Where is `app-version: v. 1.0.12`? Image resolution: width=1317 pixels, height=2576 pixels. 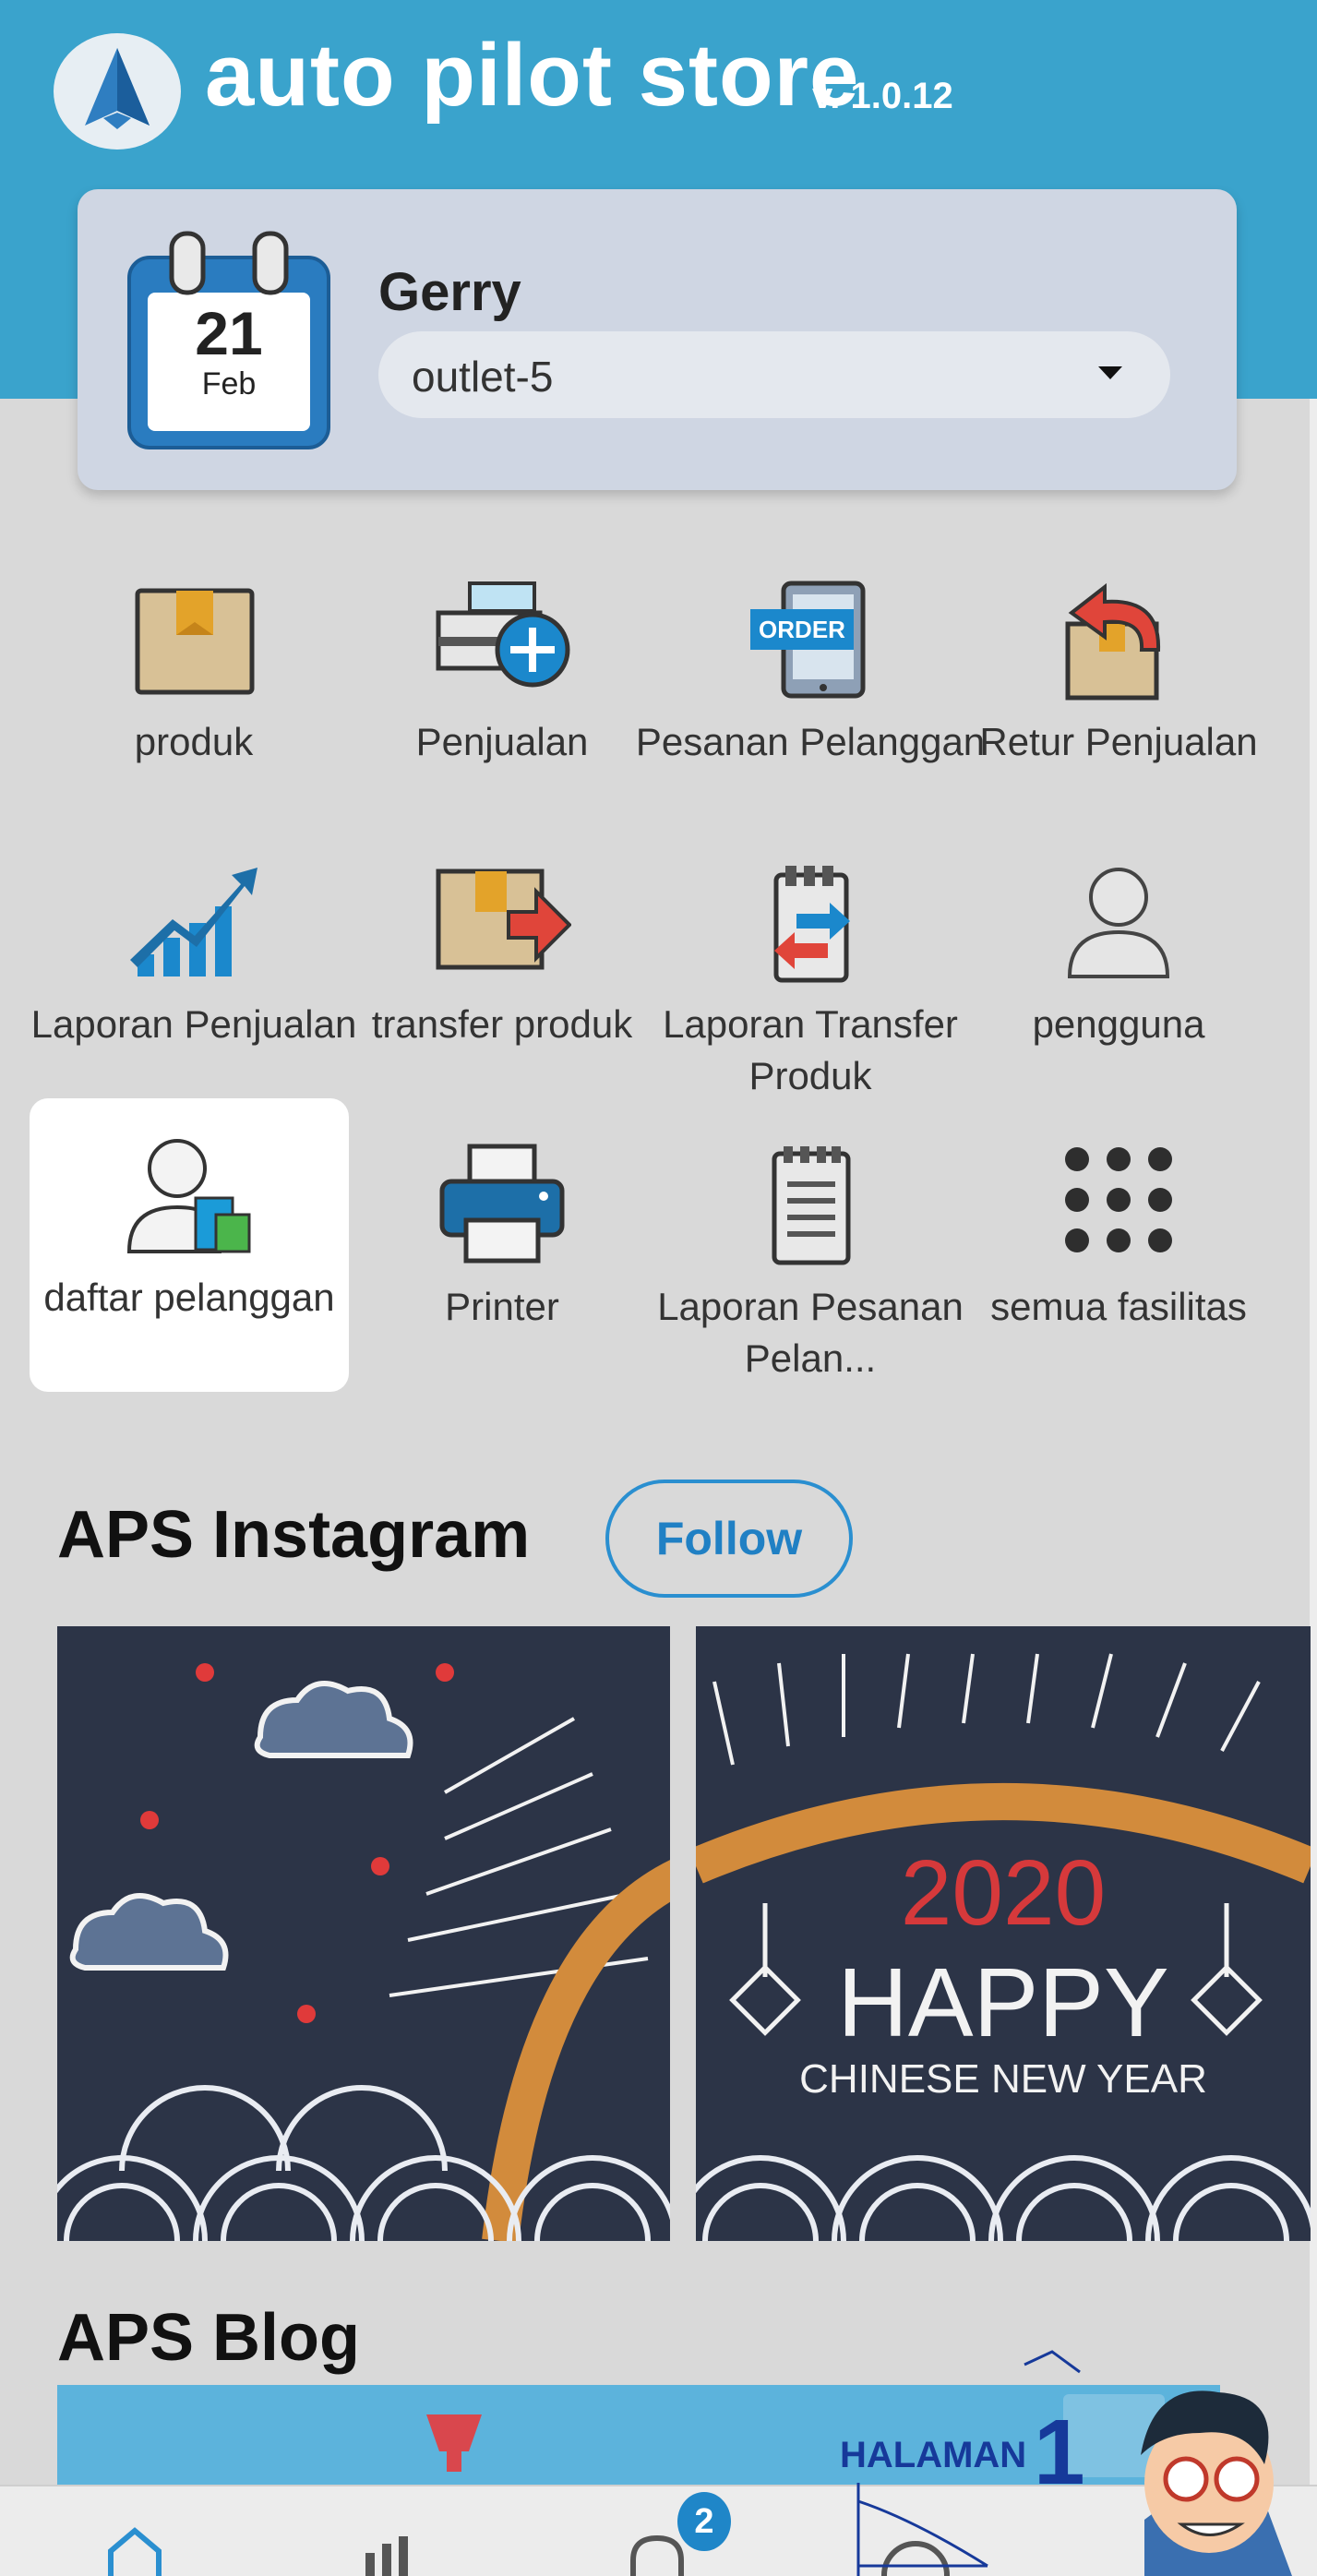
app-version: v. 1.0.12 is located at coordinates (882, 96).